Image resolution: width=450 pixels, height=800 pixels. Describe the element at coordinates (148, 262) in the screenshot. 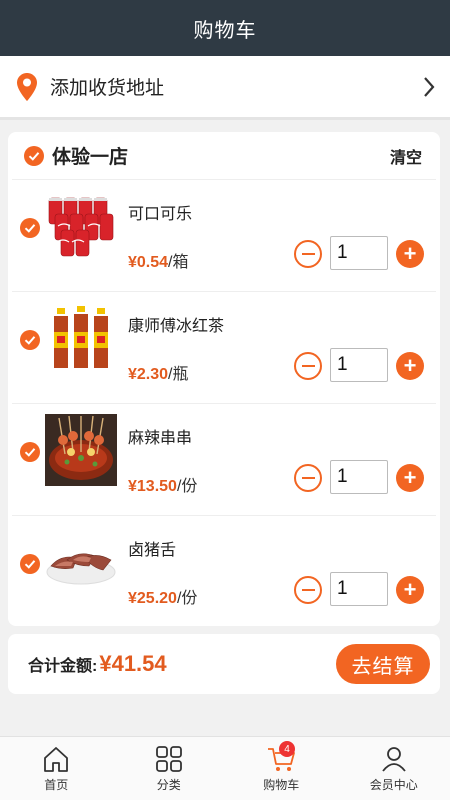

I see `item-price-value: ¥0.54` at that location.